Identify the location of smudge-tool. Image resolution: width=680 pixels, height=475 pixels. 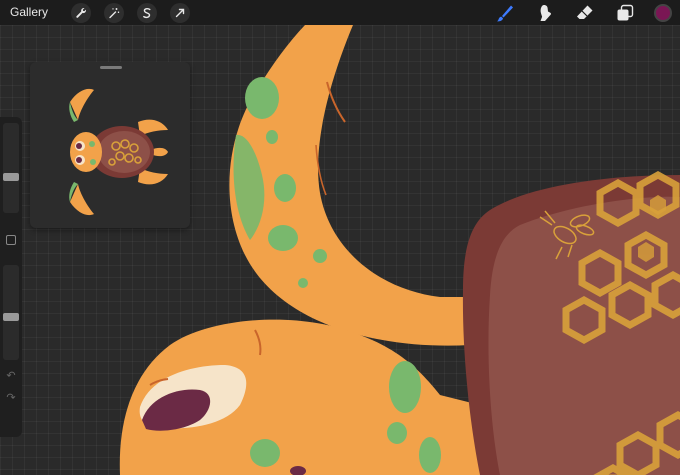
(545, 13).